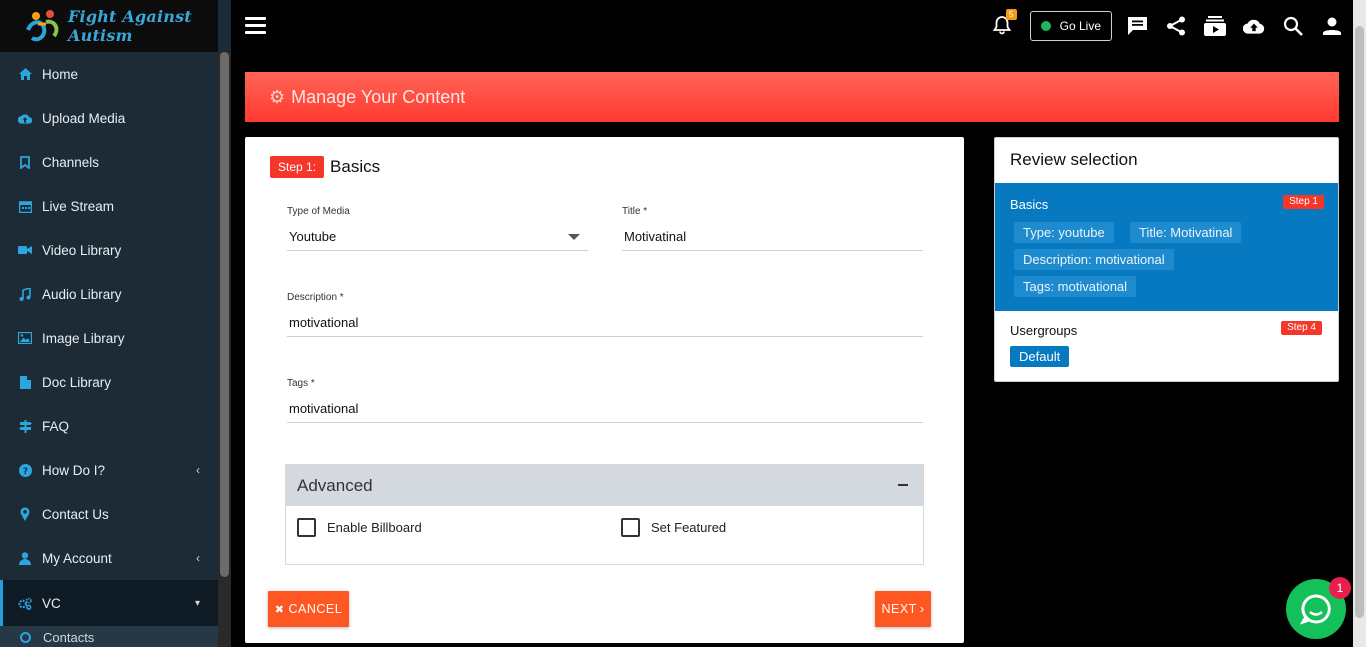 This screenshot has height=647, width=1366. What do you see at coordinates (437, 240) in the screenshot?
I see `type-of-media-select: Youtube` at bounding box center [437, 240].